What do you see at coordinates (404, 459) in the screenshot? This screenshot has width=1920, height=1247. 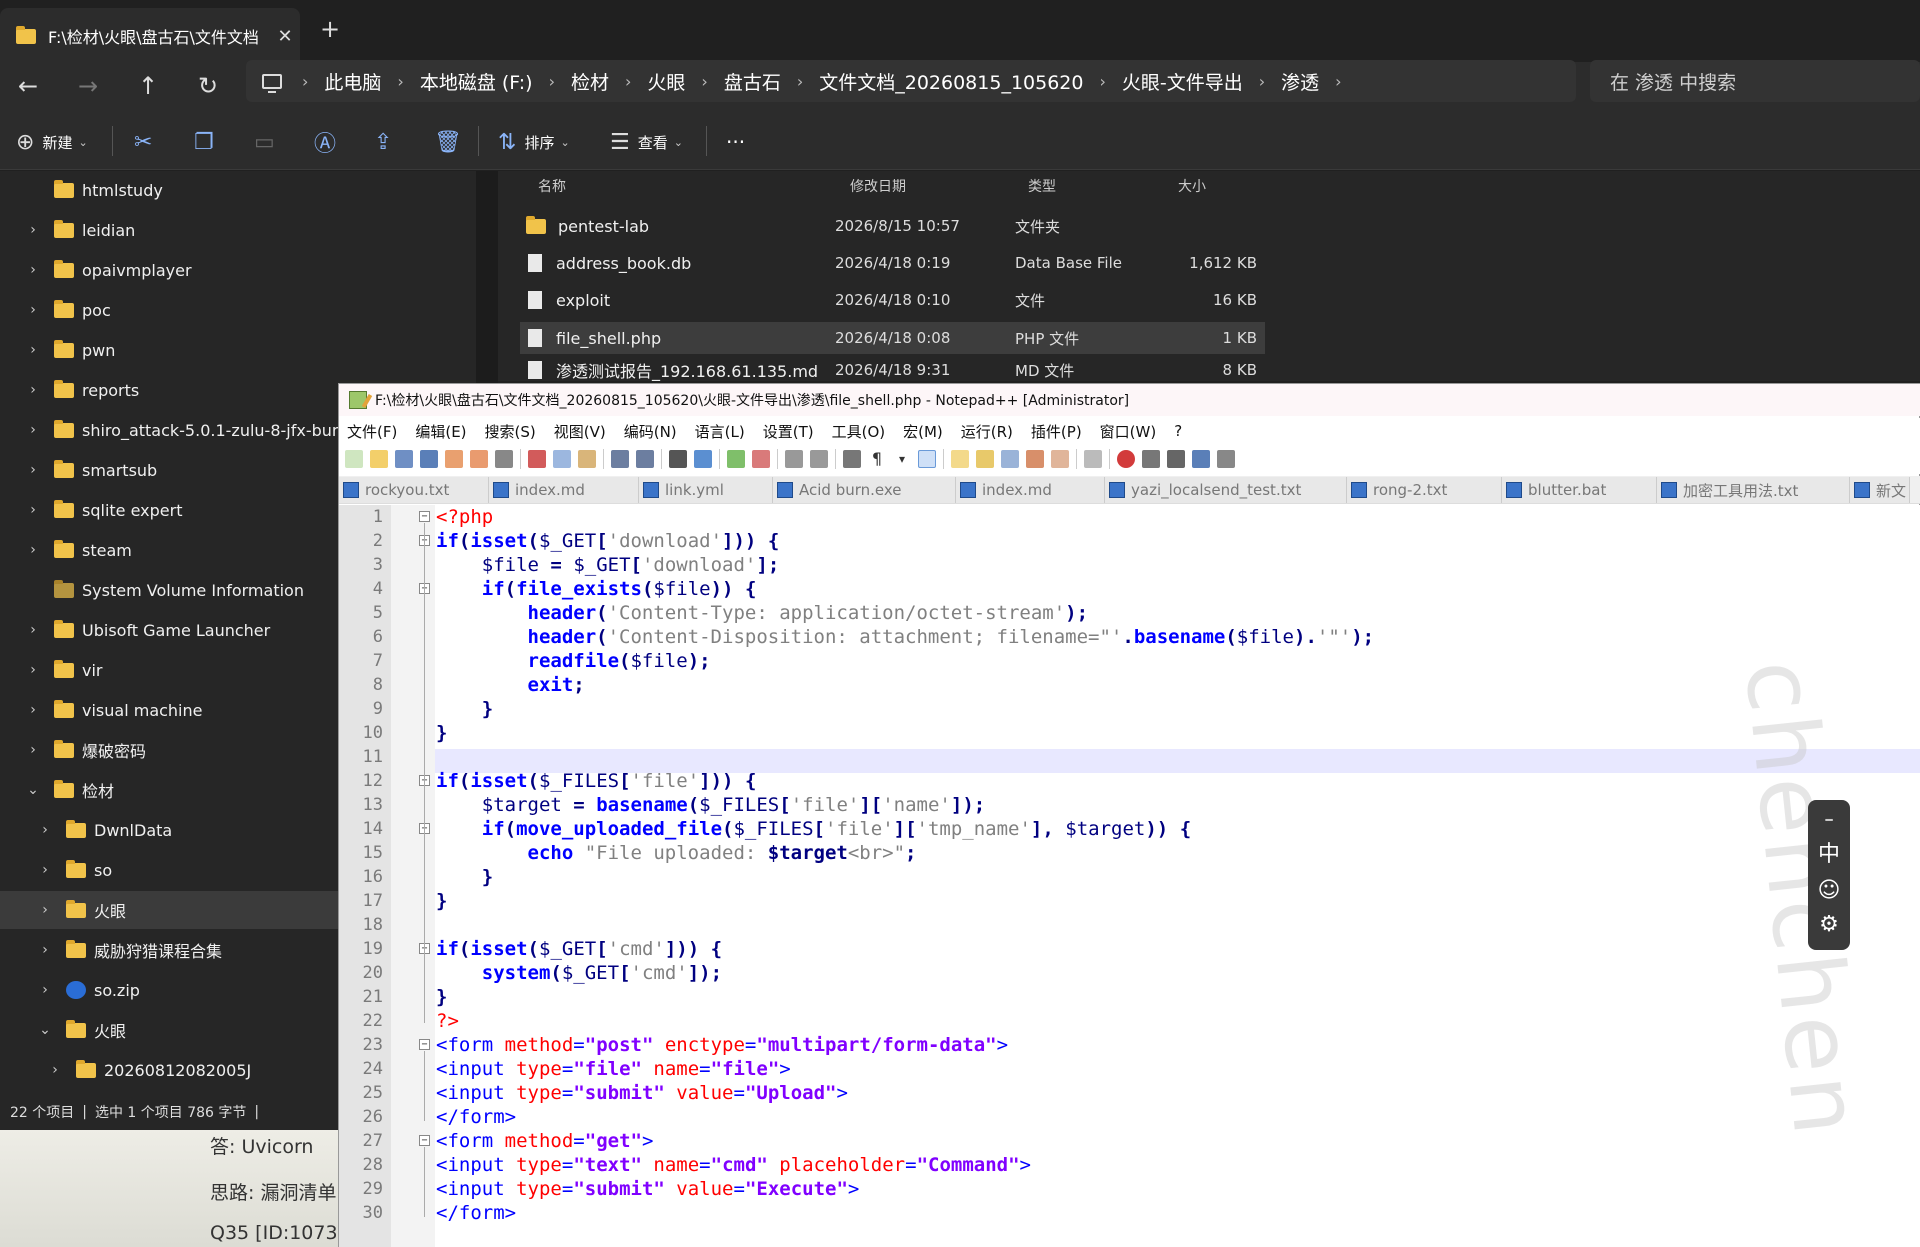 I see `save-icon` at bounding box center [404, 459].